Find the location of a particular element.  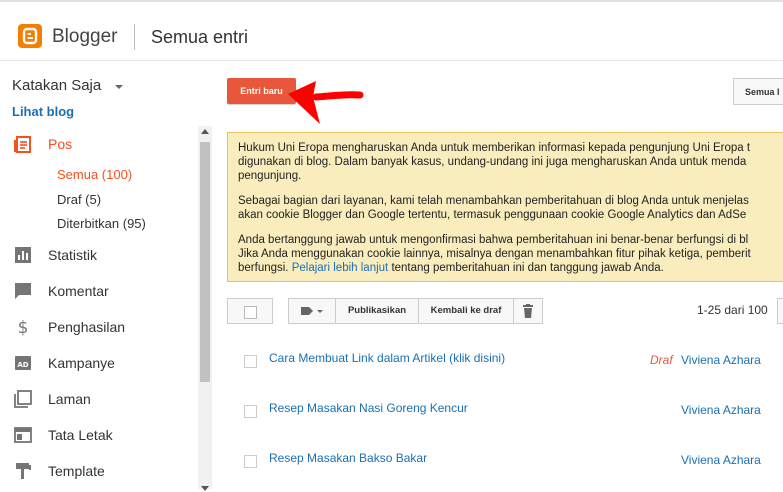

sidebar-item-label: Kampanye is located at coordinates (81, 363).